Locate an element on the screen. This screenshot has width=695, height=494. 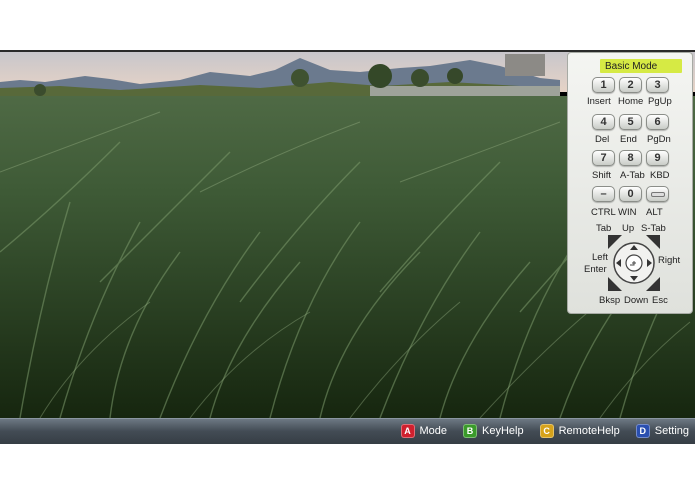
key-8-button: 8 is located at coordinates (630, 158).